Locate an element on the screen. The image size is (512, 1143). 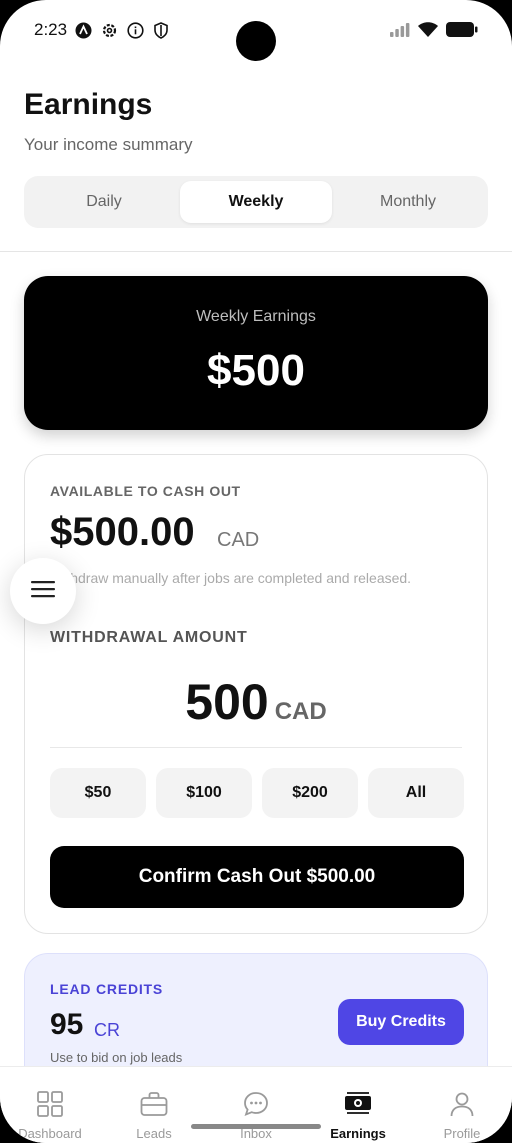
buy-credits-button: Buy Credits is located at coordinates (401, 1022).